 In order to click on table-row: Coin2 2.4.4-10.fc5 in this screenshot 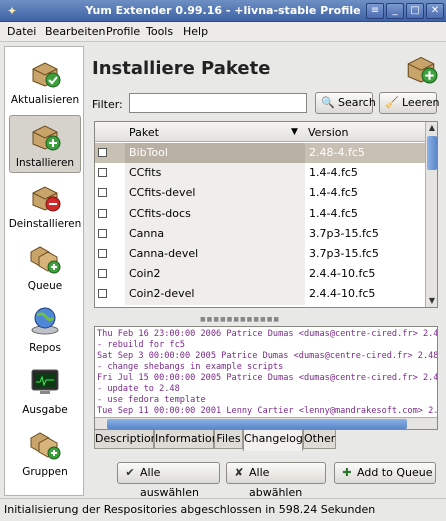, I will do `click(260, 274)`.